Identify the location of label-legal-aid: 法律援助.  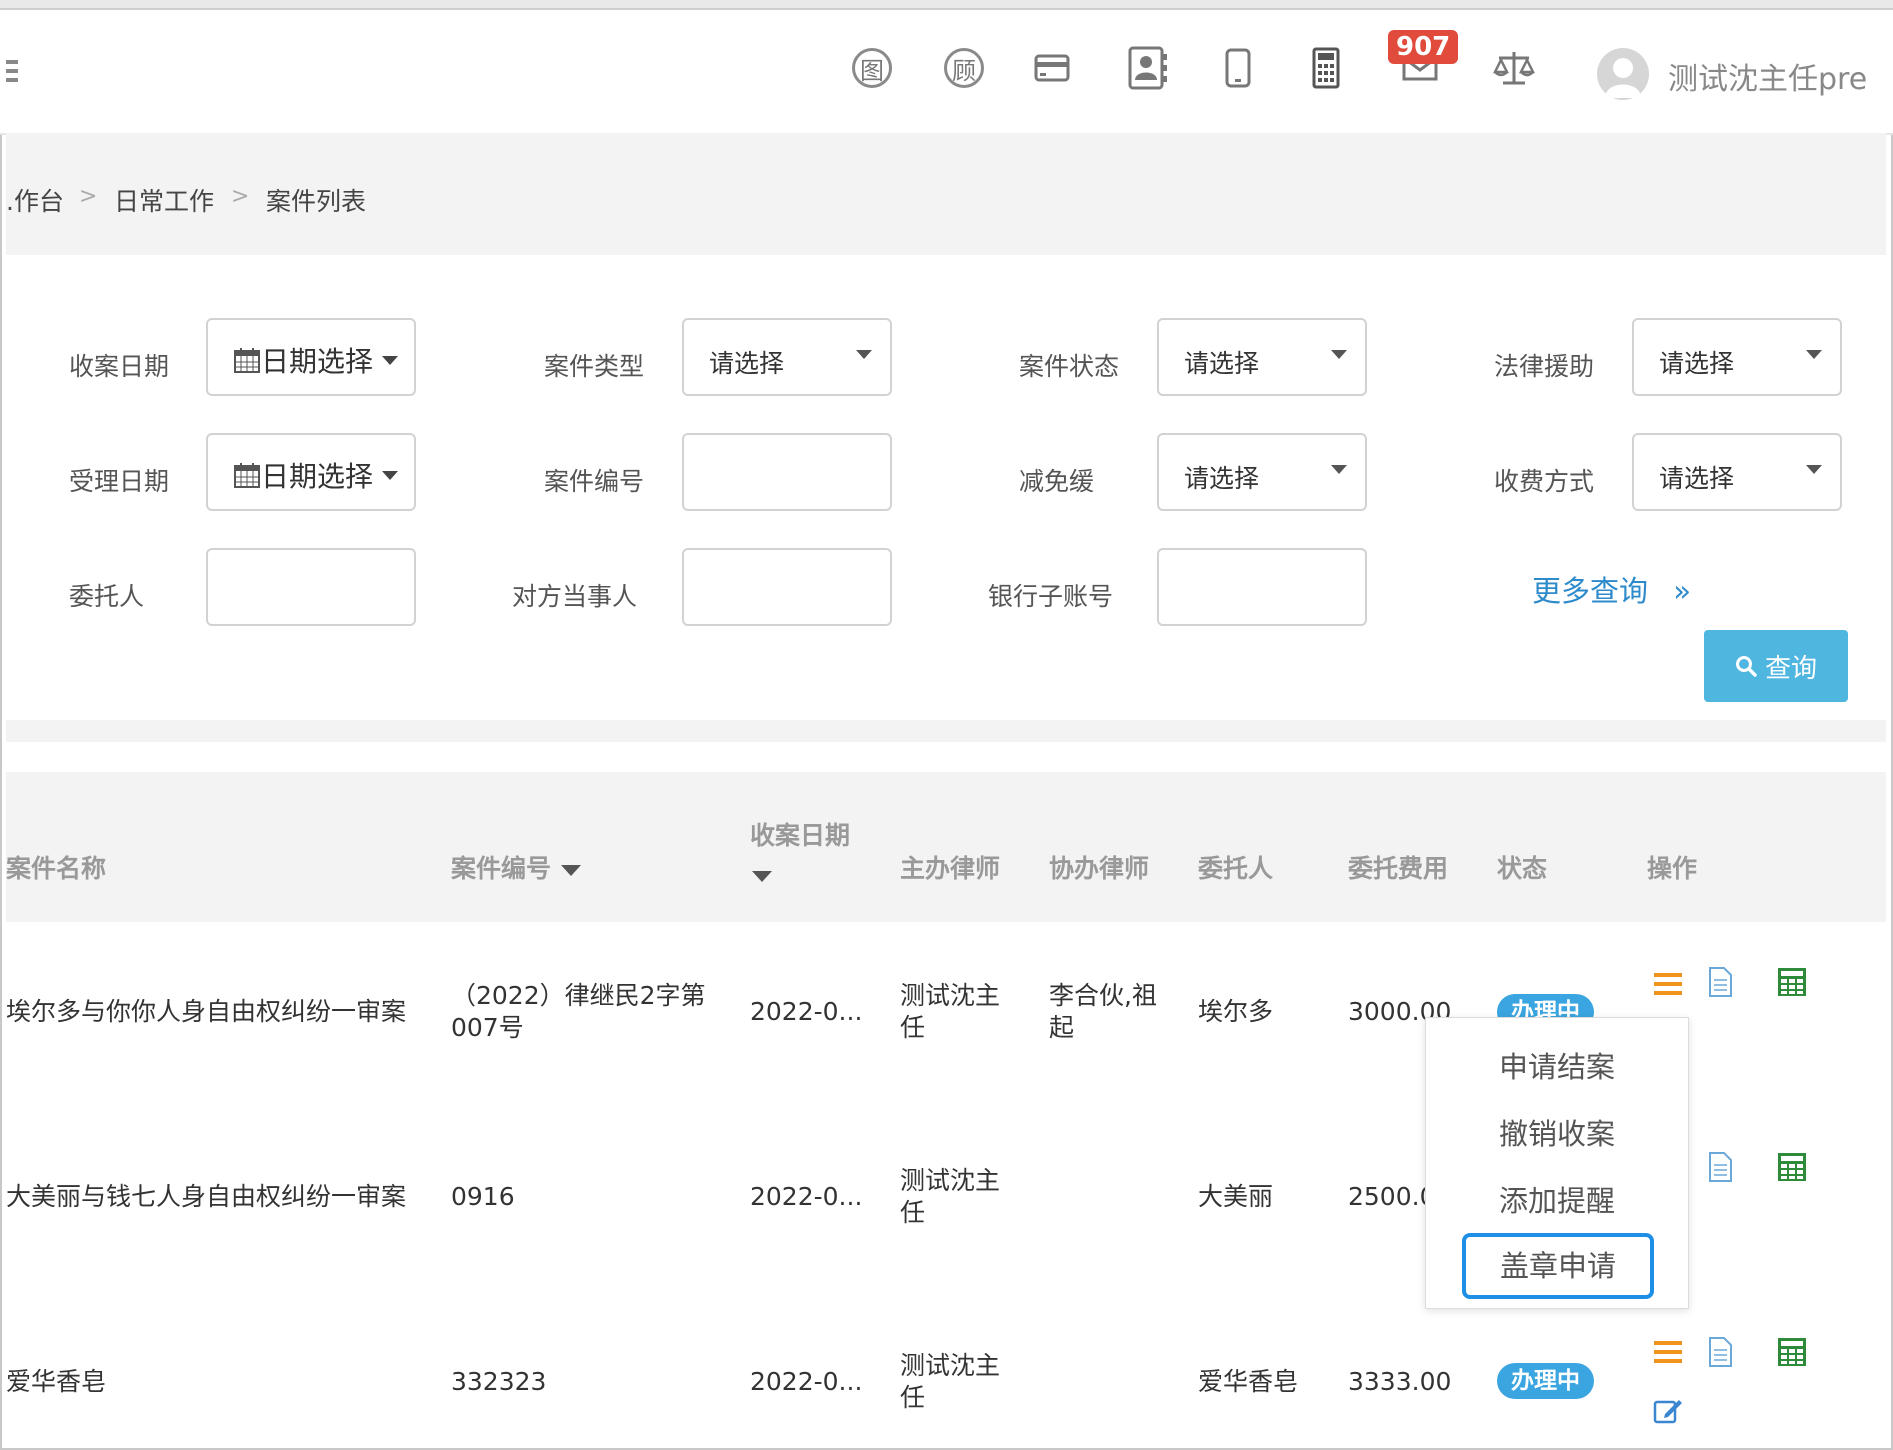
(1544, 366).